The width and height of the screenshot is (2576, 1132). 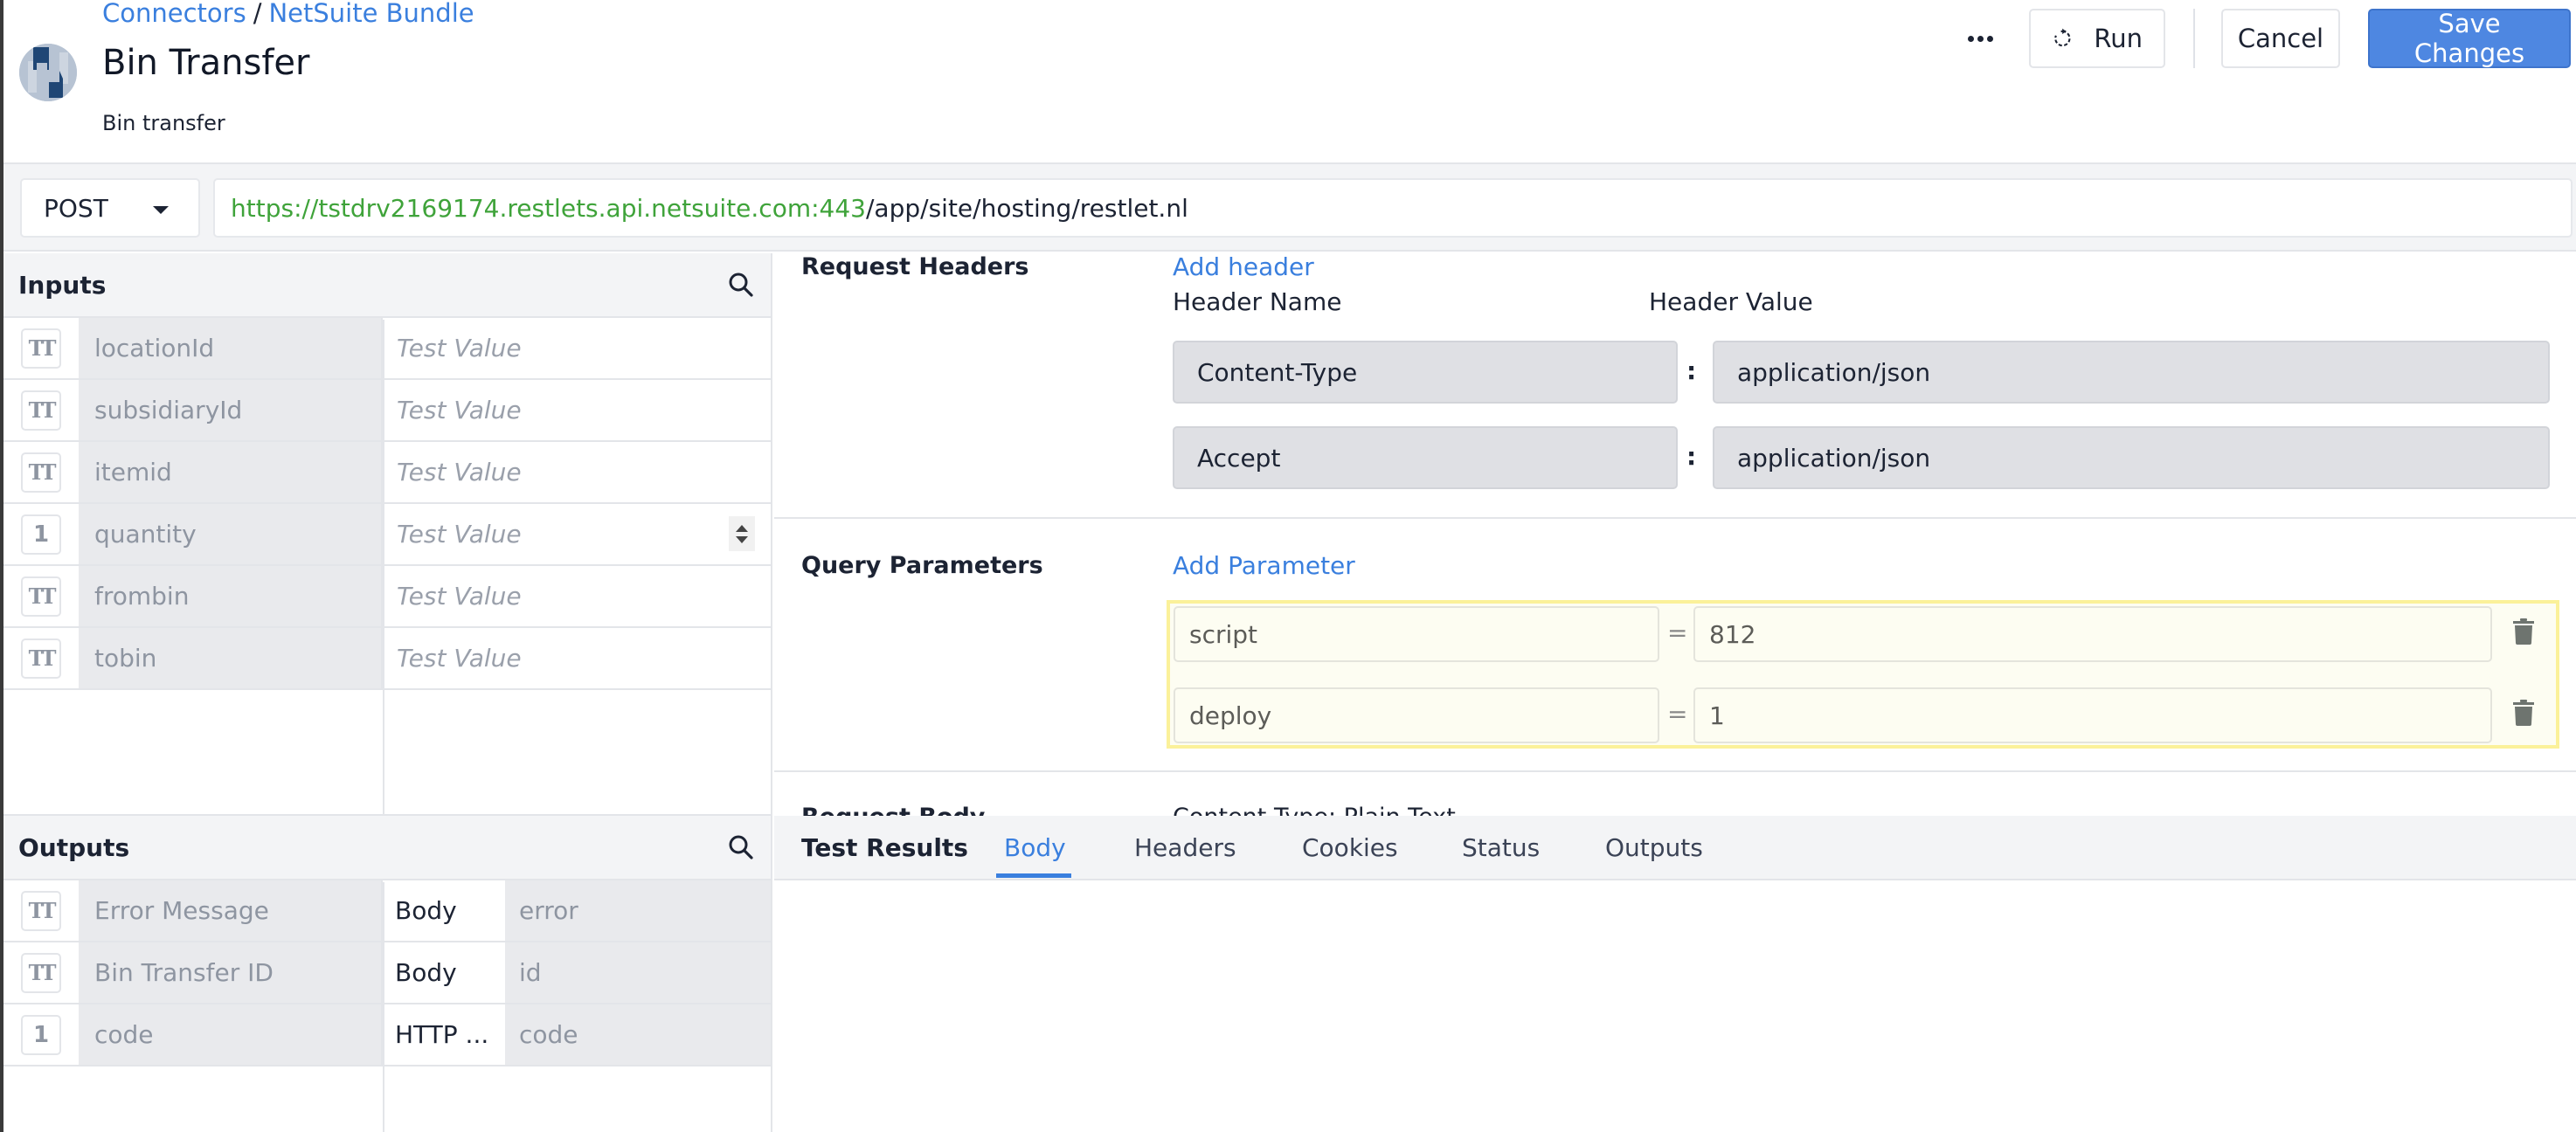 What do you see at coordinates (231, 658) in the screenshot?
I see `input-name: tobin` at bounding box center [231, 658].